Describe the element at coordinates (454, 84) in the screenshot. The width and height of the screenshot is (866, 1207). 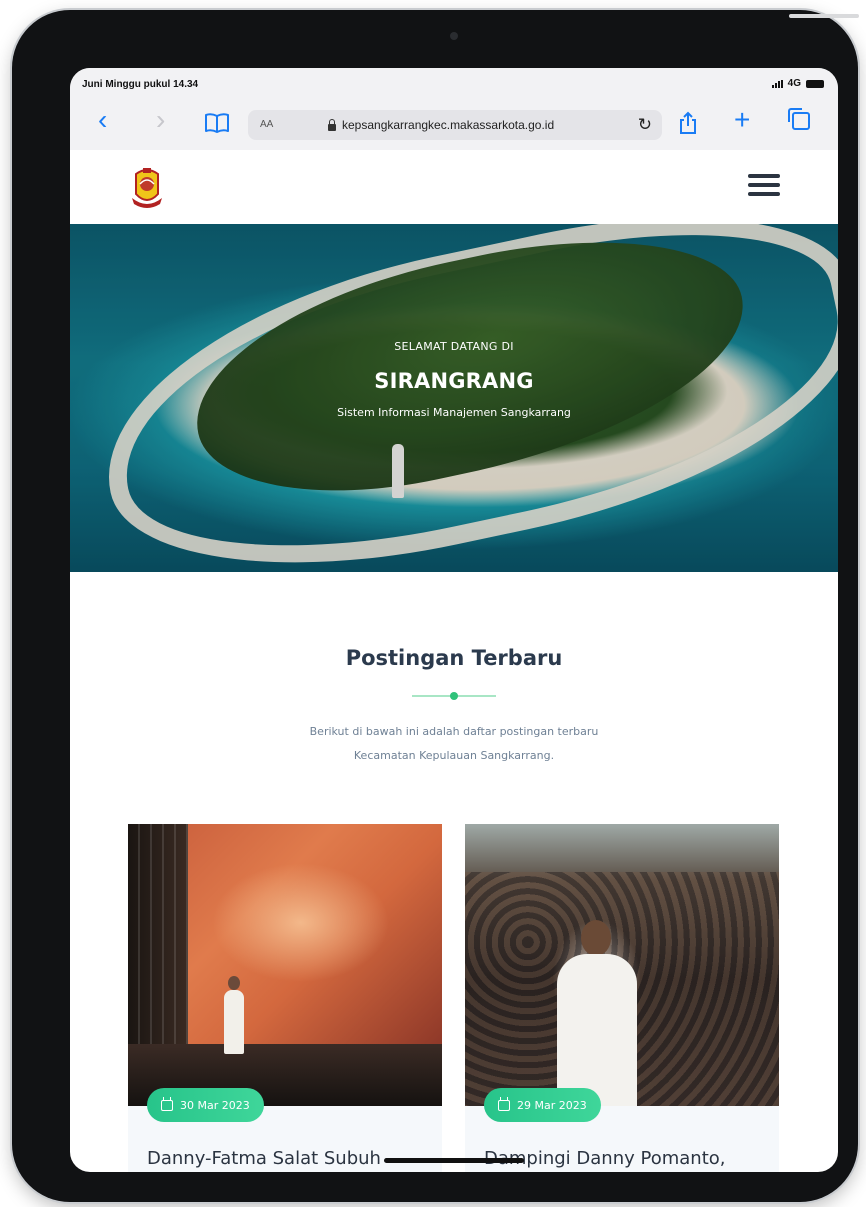
I see `status-bar: Juni Minggu pukul 14.34 4G` at that location.